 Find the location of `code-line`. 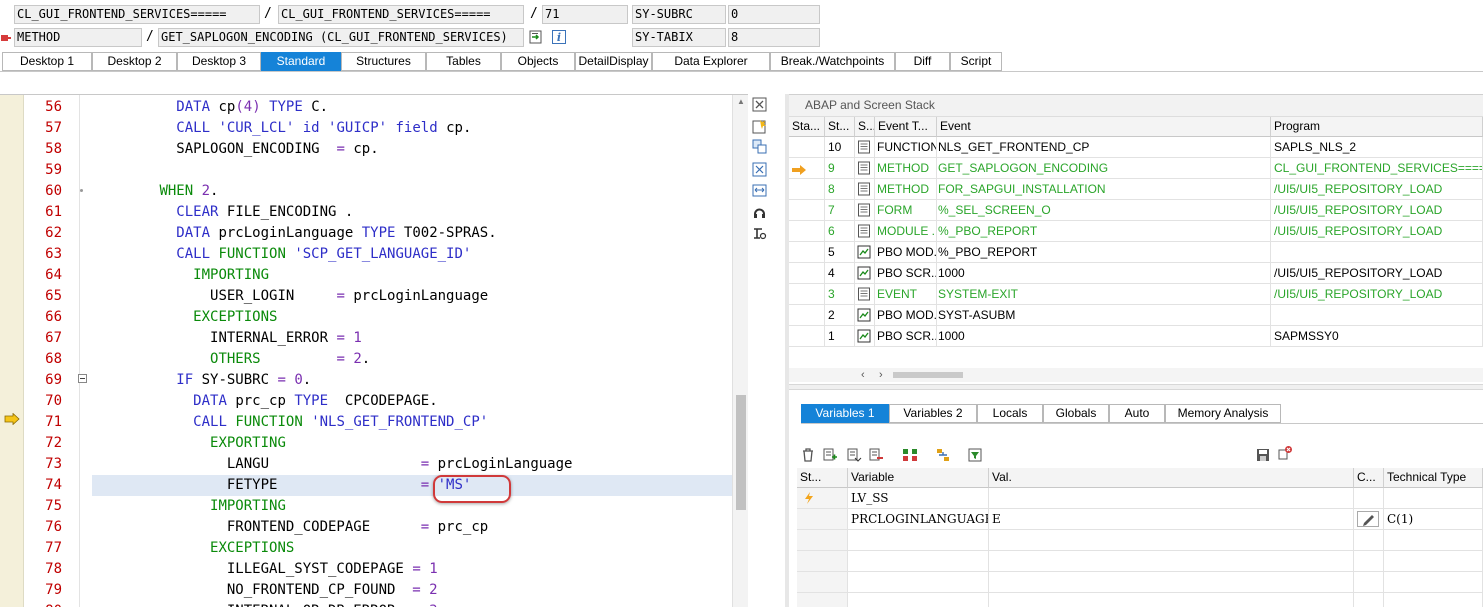

code-line is located at coordinates (412, 170).